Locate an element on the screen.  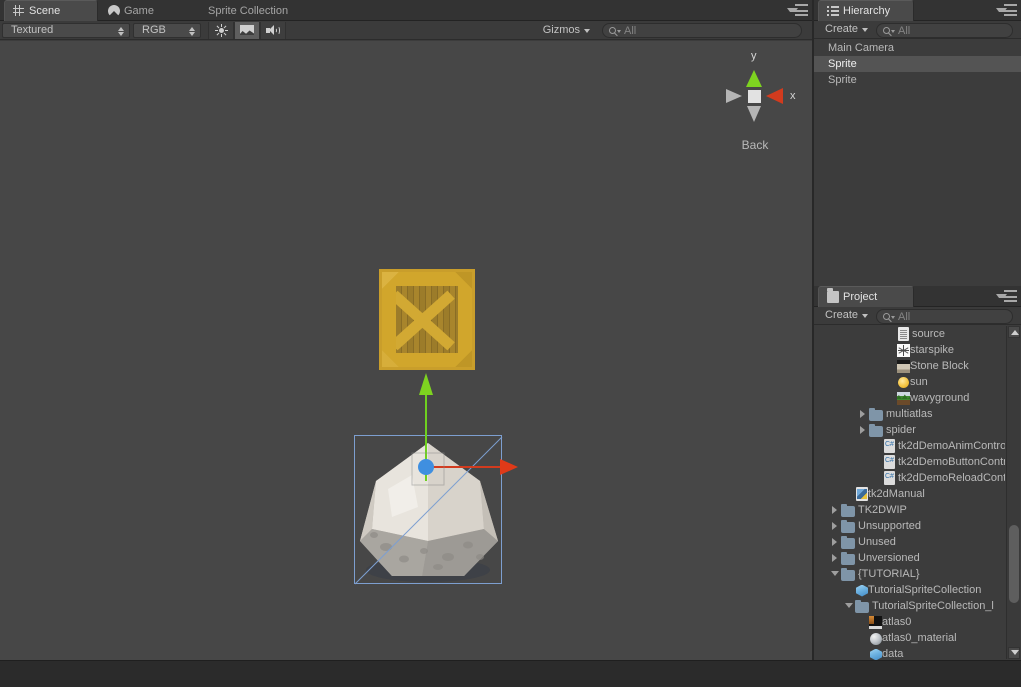
tab-sprite-collection: Sprite Collection is located at coordinates (254, 10).